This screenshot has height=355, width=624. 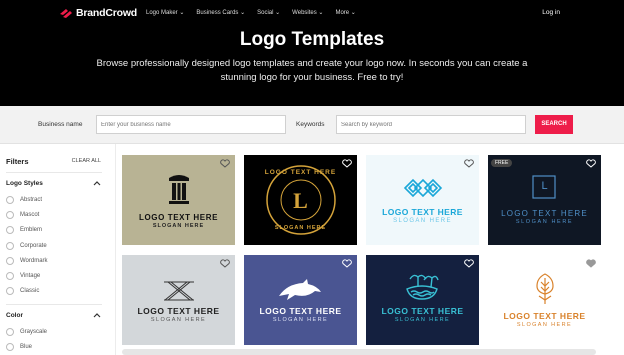 What do you see at coordinates (107, 13) in the screenshot?
I see `brand-name: BrandCrowd` at bounding box center [107, 13].